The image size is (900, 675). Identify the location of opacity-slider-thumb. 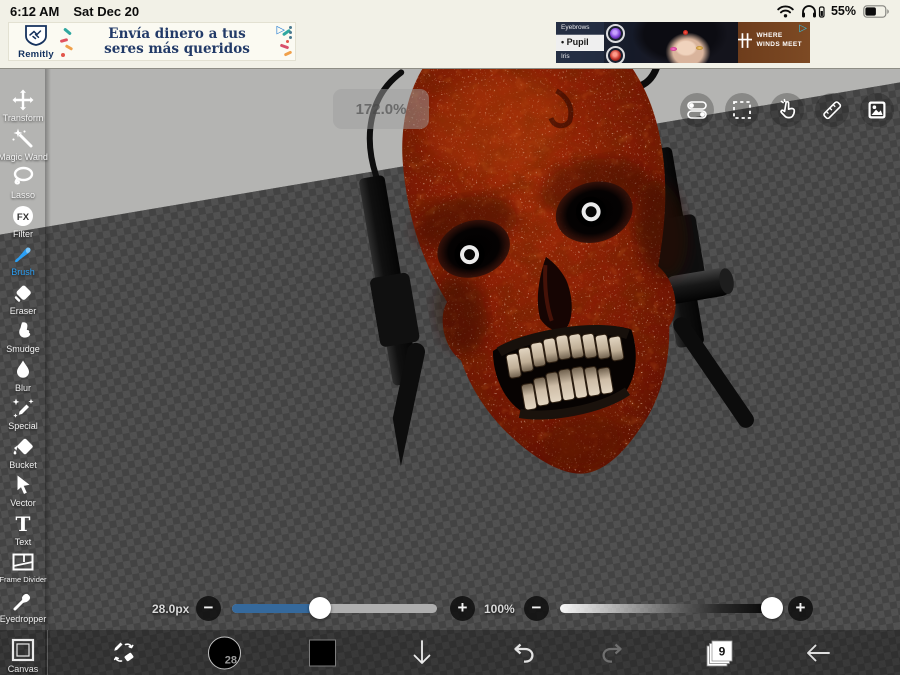
(772, 608).